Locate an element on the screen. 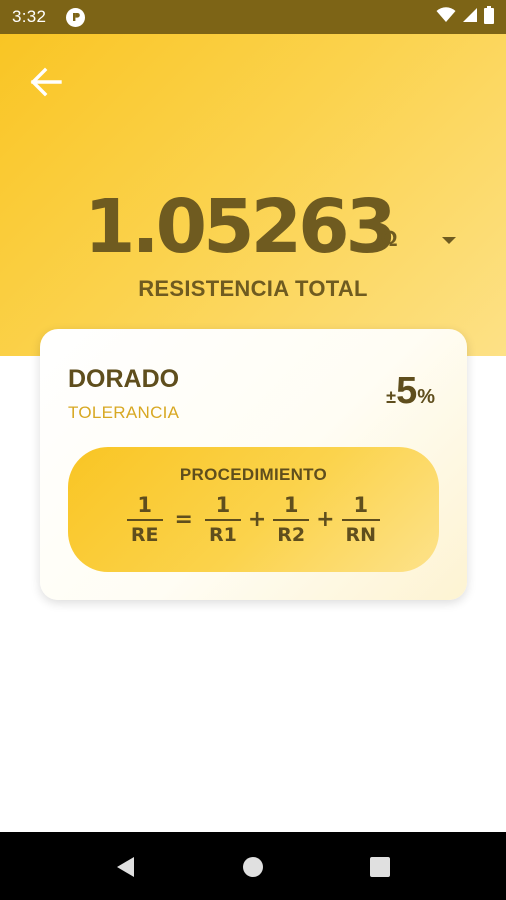 Image resolution: width=506 pixels, height=900 pixels. formula-lhs-fraction: 1 RE is located at coordinates (144, 520).